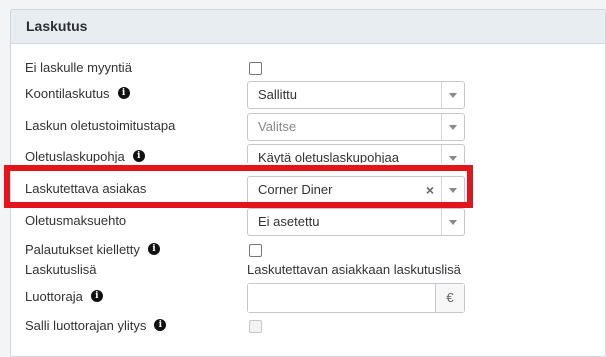 This screenshot has height=357, width=606. What do you see at coordinates (82, 249) in the screenshot?
I see `returns-prohibited-label: Palautukset kielletty` at bounding box center [82, 249].